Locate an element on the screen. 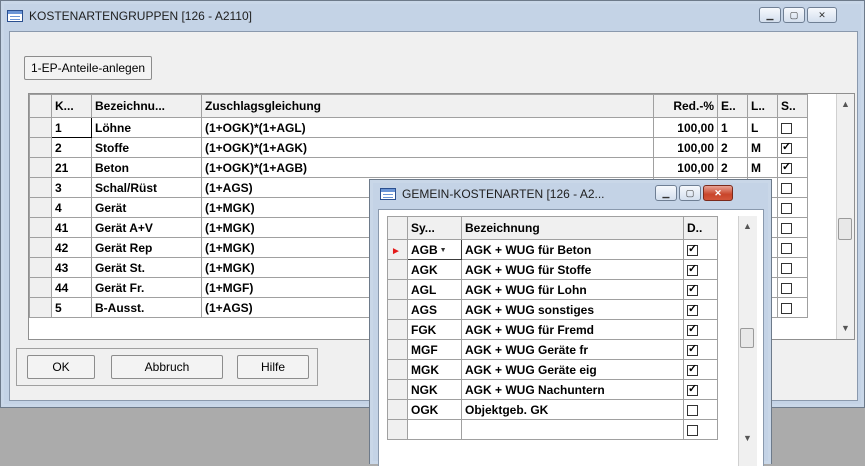 Image resolution: width=865 pixels, height=466 pixels. cell-k: 4 is located at coordinates (71, 207).